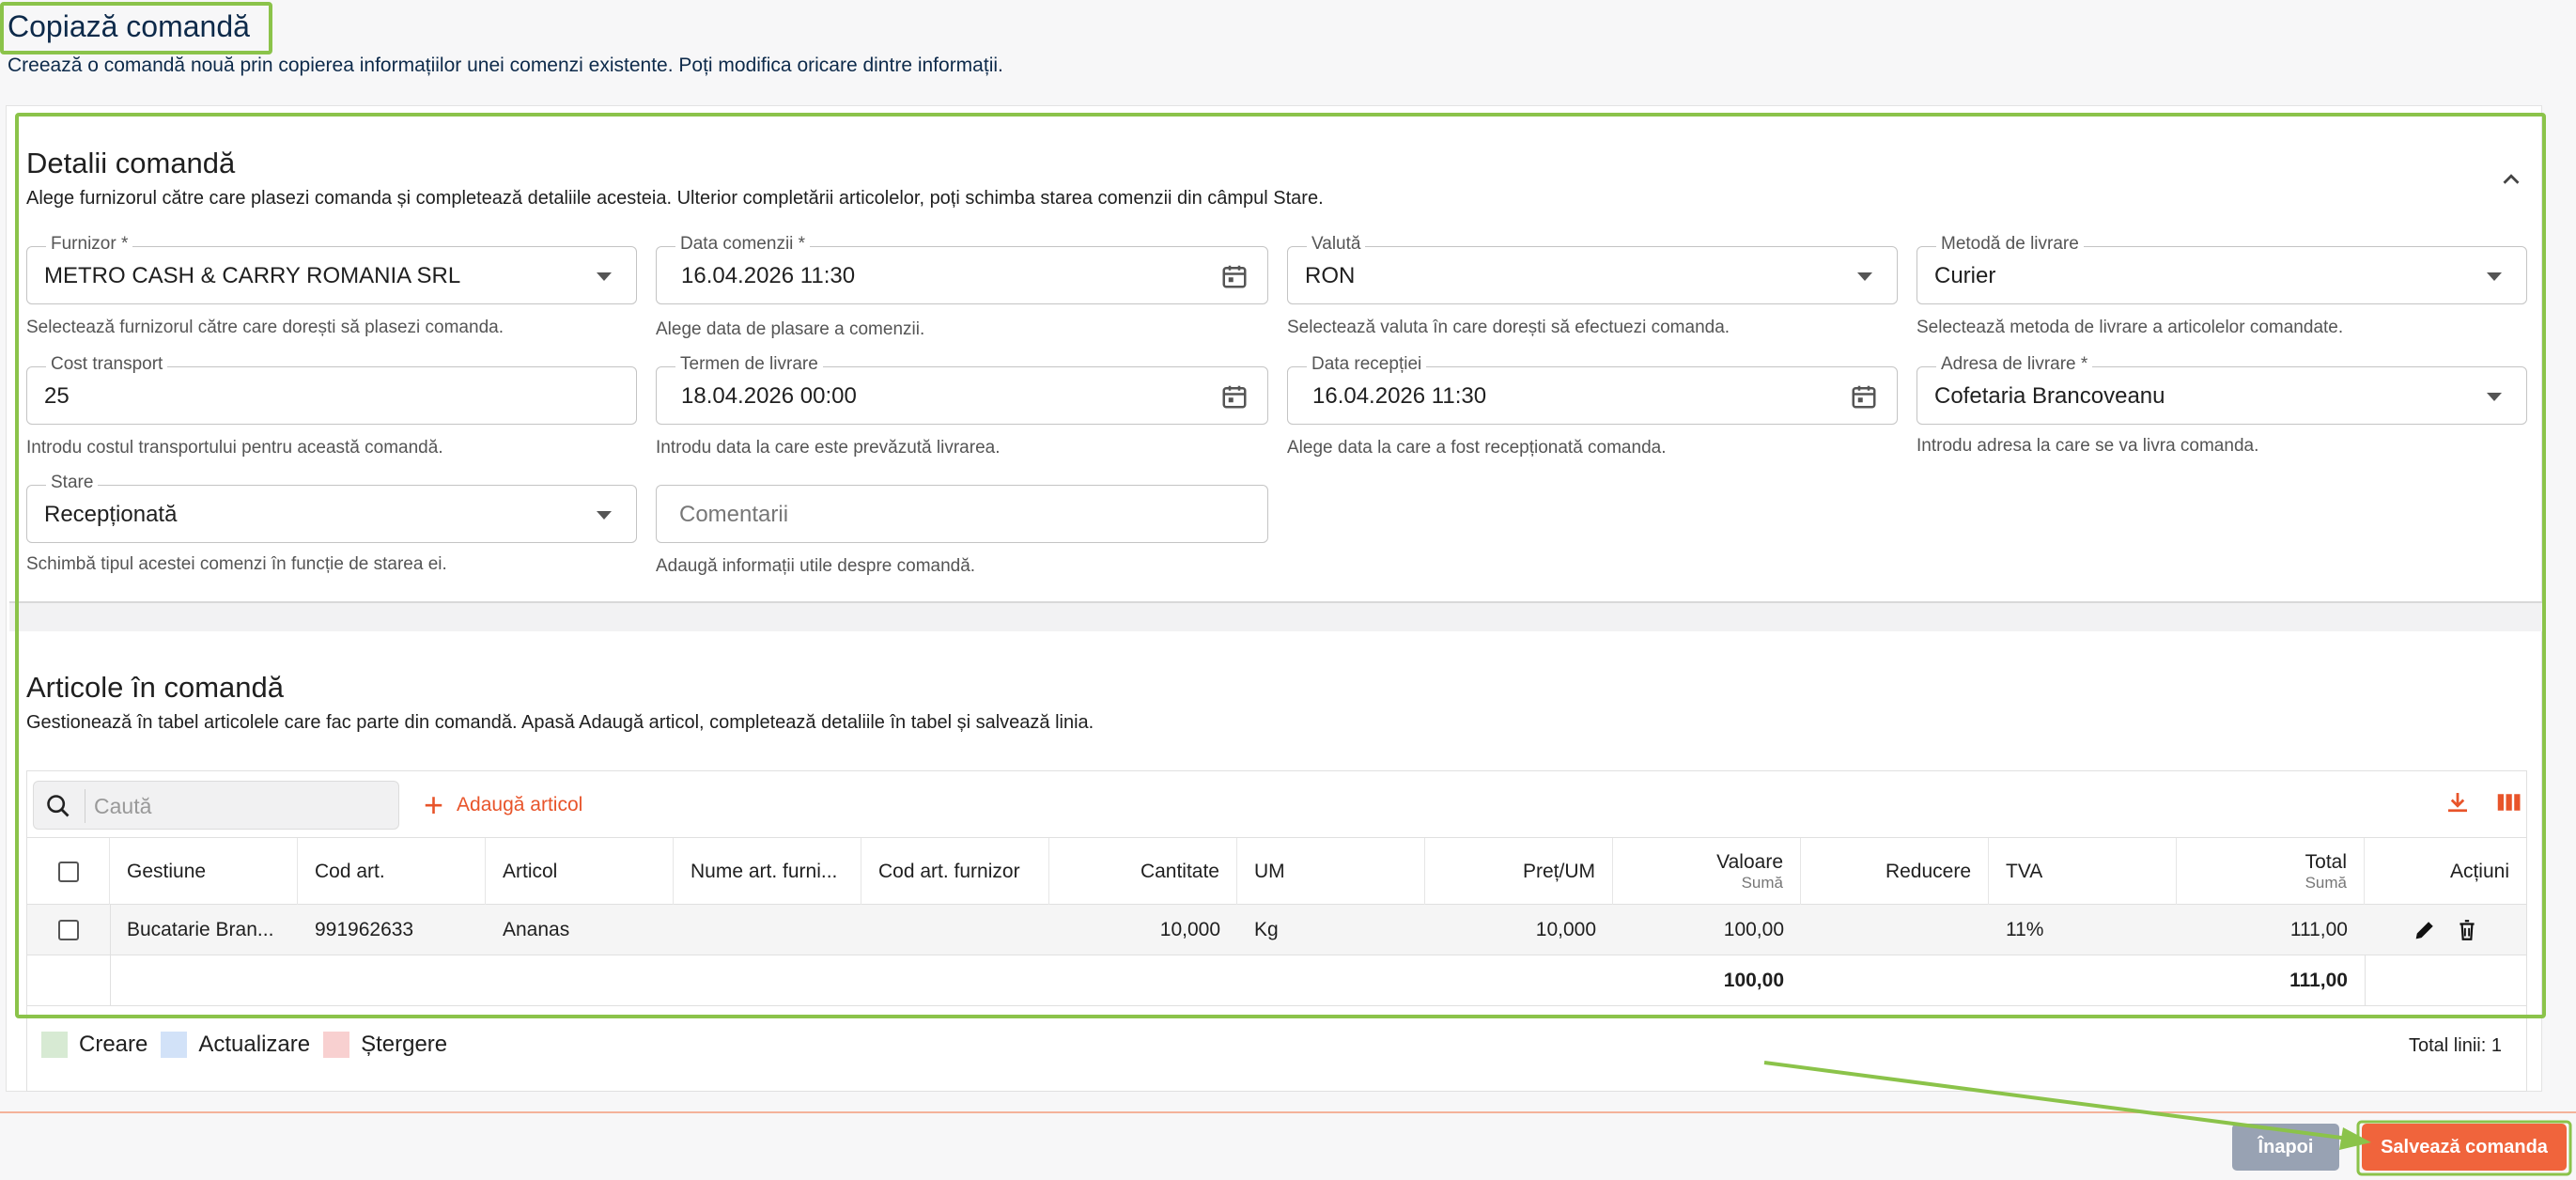 This screenshot has height=1180, width=2576. What do you see at coordinates (816, 566) in the screenshot?
I see `comments-helper: Adaugă informații utile despre comandă.` at bounding box center [816, 566].